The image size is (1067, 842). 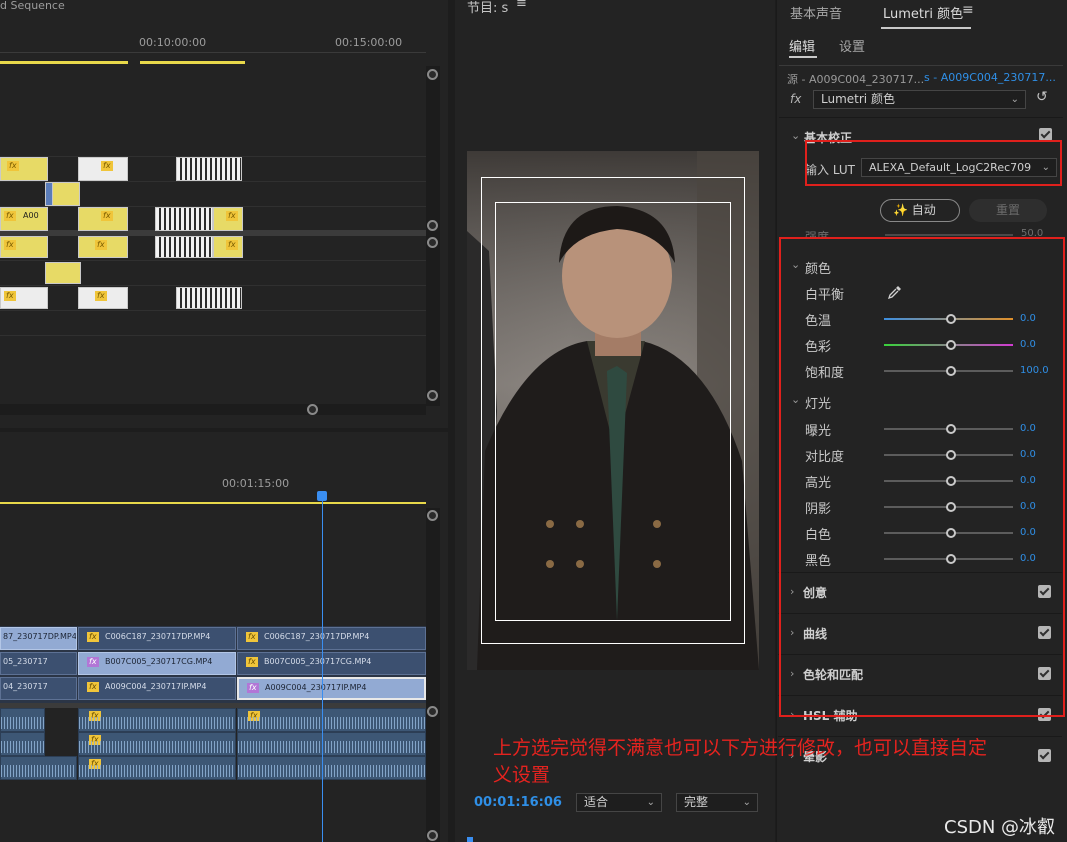 I want to click on fx-icon: fx, so click(x=796, y=99).